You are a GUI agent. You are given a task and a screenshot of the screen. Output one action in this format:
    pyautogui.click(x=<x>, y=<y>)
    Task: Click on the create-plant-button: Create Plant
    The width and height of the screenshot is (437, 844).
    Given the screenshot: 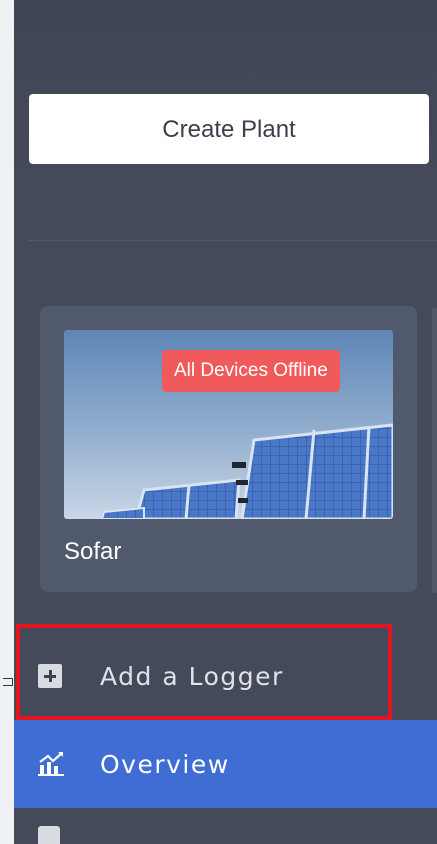 What is the action you would take?
    pyautogui.click(x=229, y=129)
    